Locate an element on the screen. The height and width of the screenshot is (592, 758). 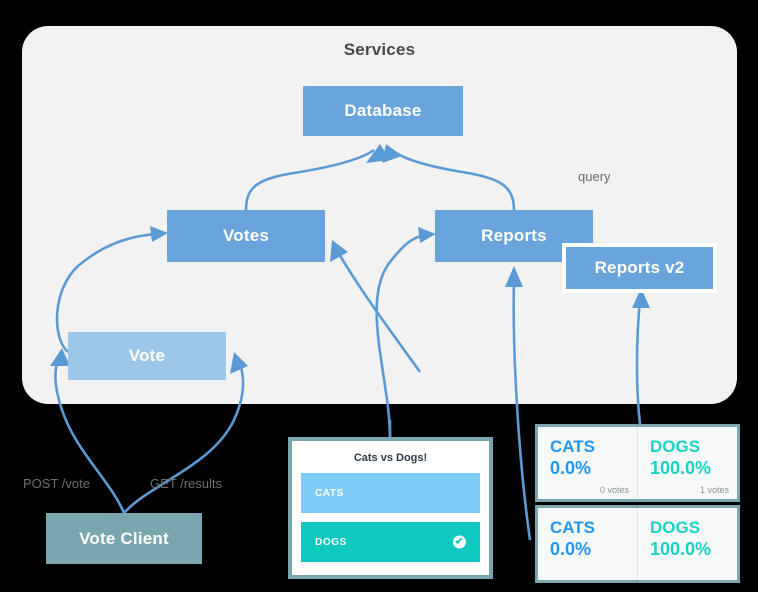
results-card-primary: CATS 0.0% 0 votes DOGS 100.0% 1 votes is located at coordinates (637, 463).